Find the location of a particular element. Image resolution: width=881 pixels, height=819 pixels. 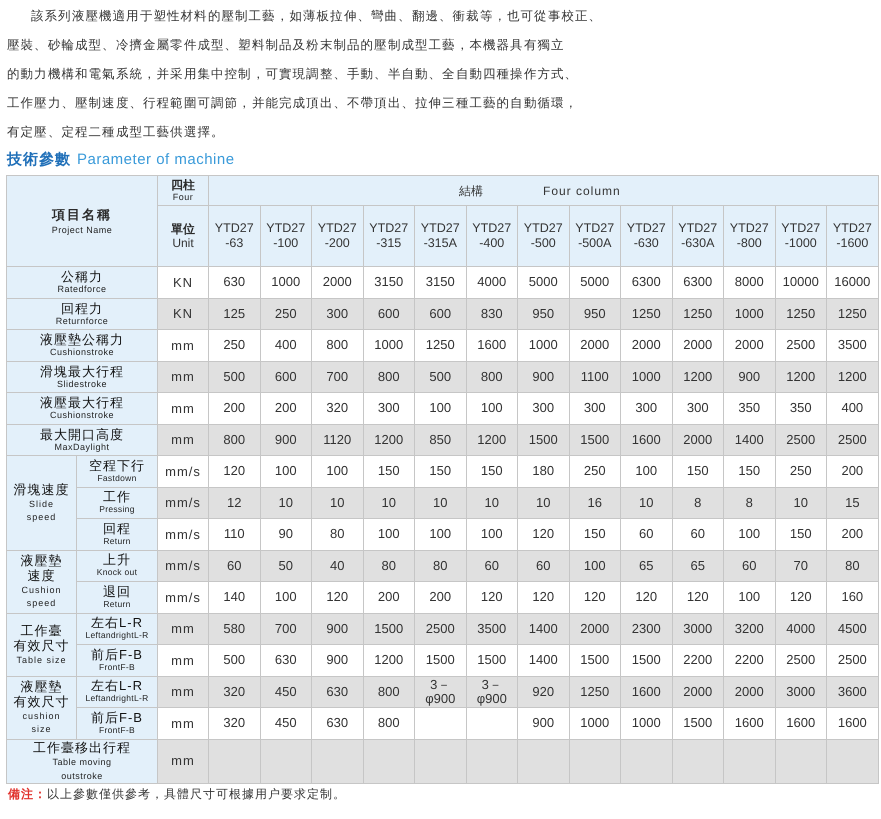

row-label-english: MaxDaylight is located at coordinates (82, 447).